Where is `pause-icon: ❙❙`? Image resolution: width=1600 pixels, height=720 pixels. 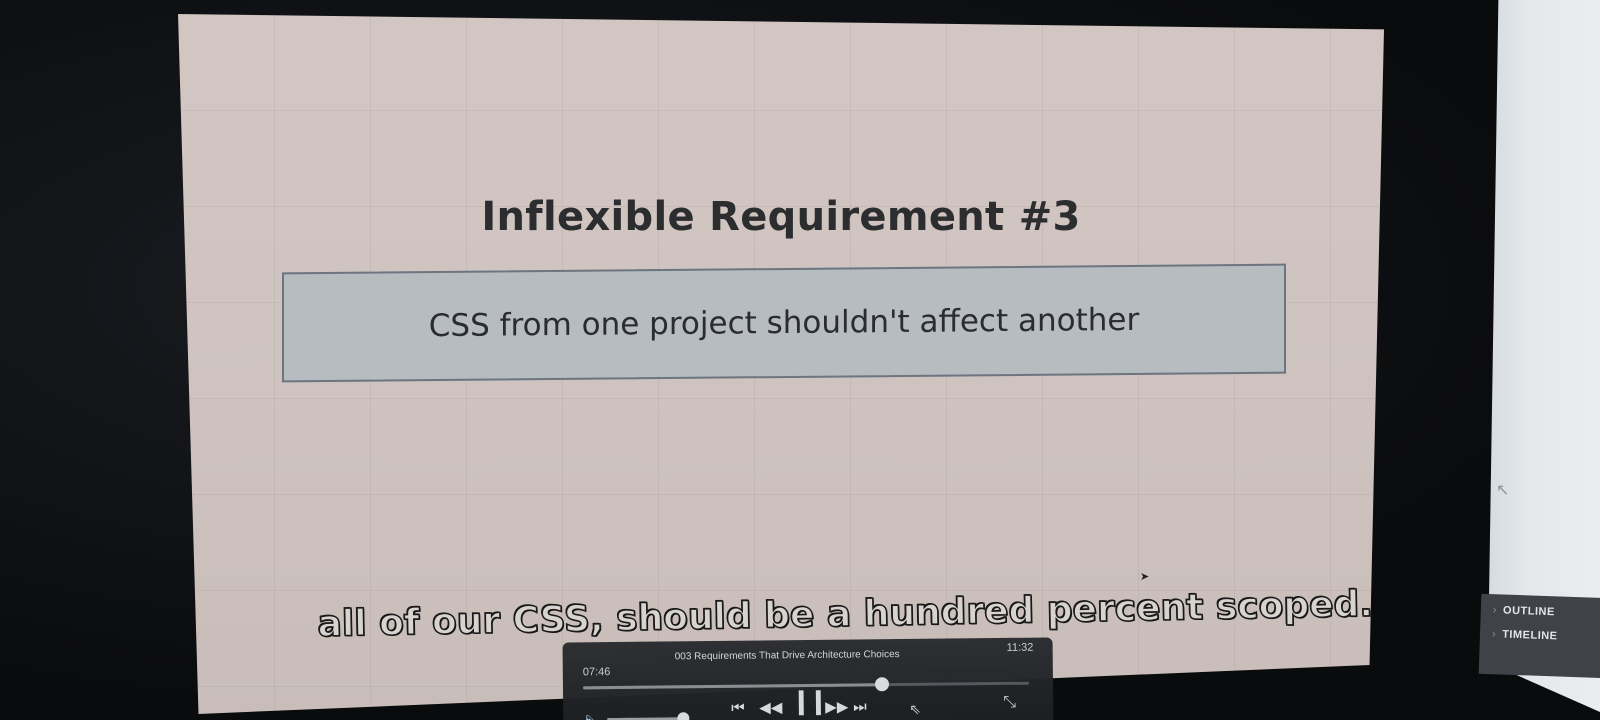 pause-icon: ❙❙ is located at coordinates (808, 701).